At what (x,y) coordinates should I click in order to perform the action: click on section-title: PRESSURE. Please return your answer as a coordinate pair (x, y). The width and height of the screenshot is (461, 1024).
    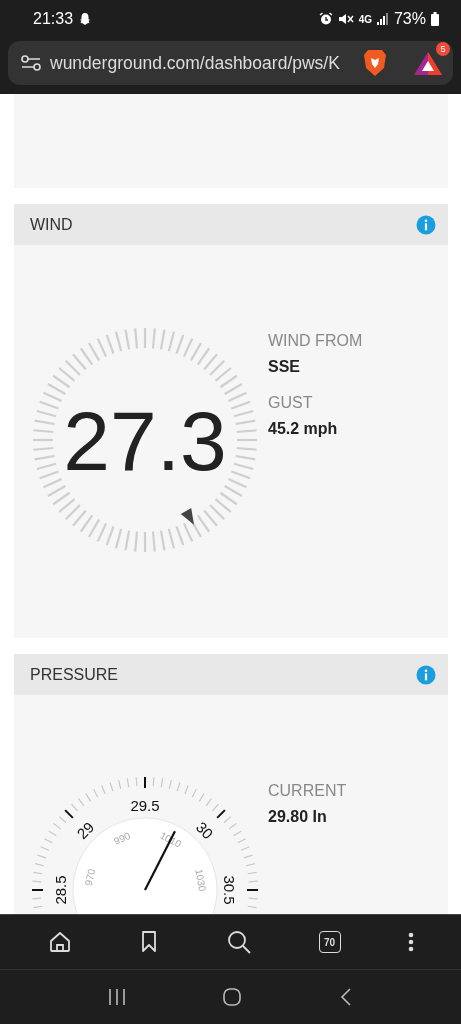
    Looking at the image, I should click on (74, 674).